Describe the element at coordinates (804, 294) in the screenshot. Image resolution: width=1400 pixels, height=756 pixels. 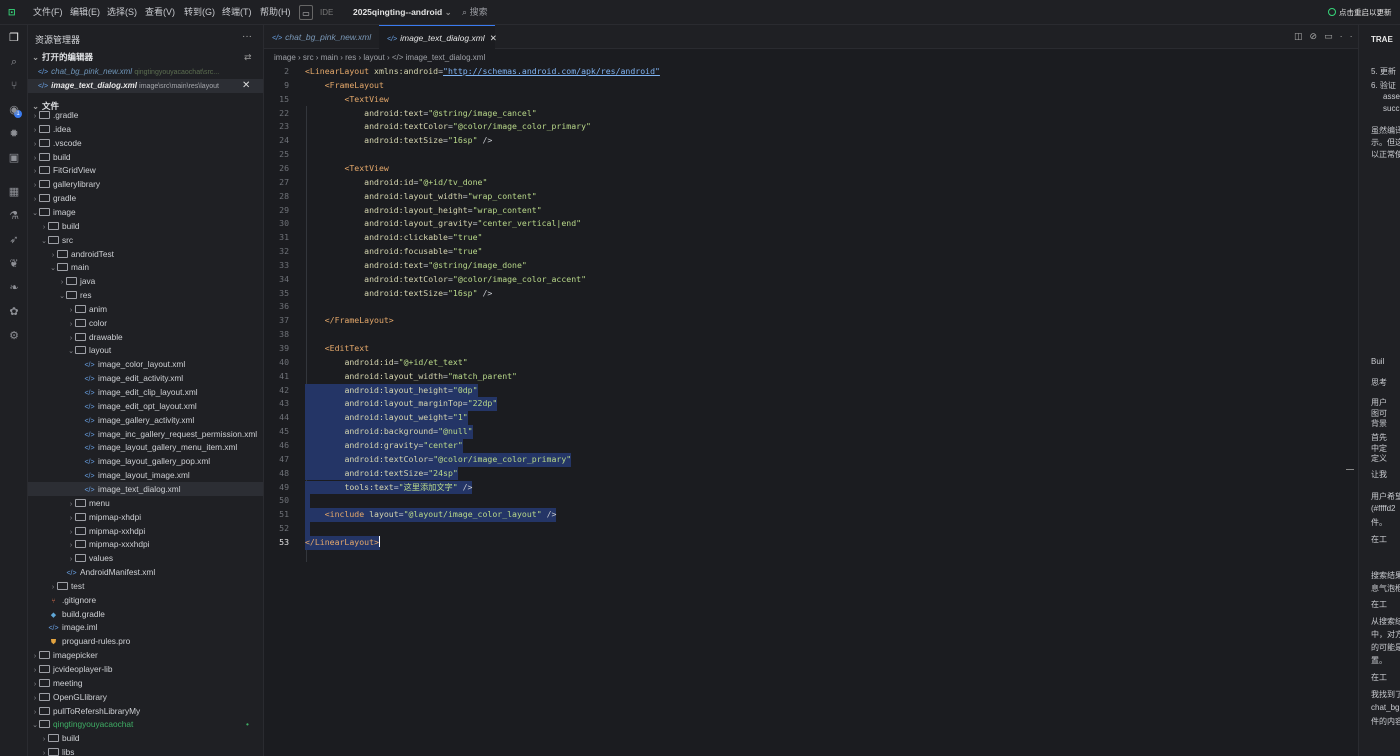
I see `code-line: 35 android:textSize="16sp" />` at that location.